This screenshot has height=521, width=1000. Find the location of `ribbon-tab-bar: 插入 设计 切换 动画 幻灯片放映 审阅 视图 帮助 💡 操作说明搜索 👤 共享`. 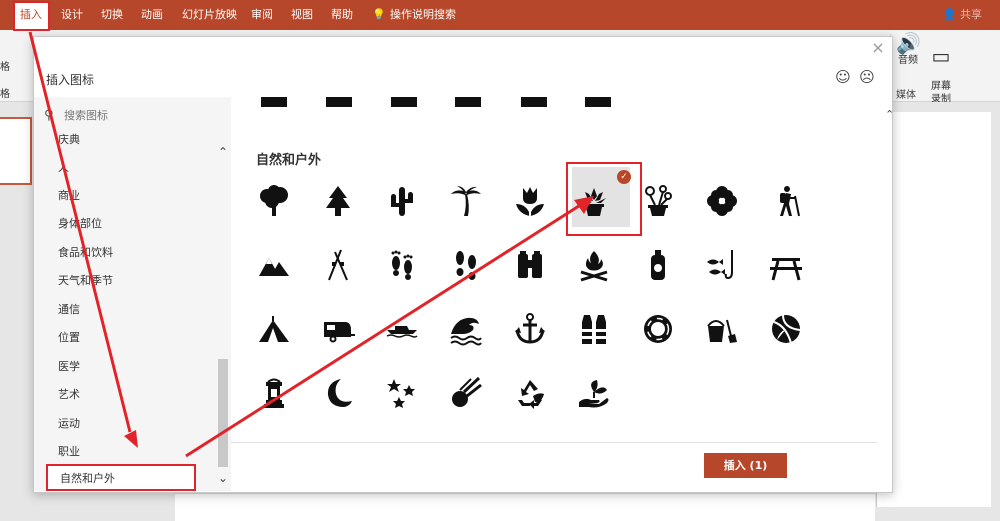

ribbon-tab-bar: 插入 设计 切换 动画 幻灯片放映 审阅 视图 帮助 💡 操作说明搜索 👤 共享 is located at coordinates (500, 15).